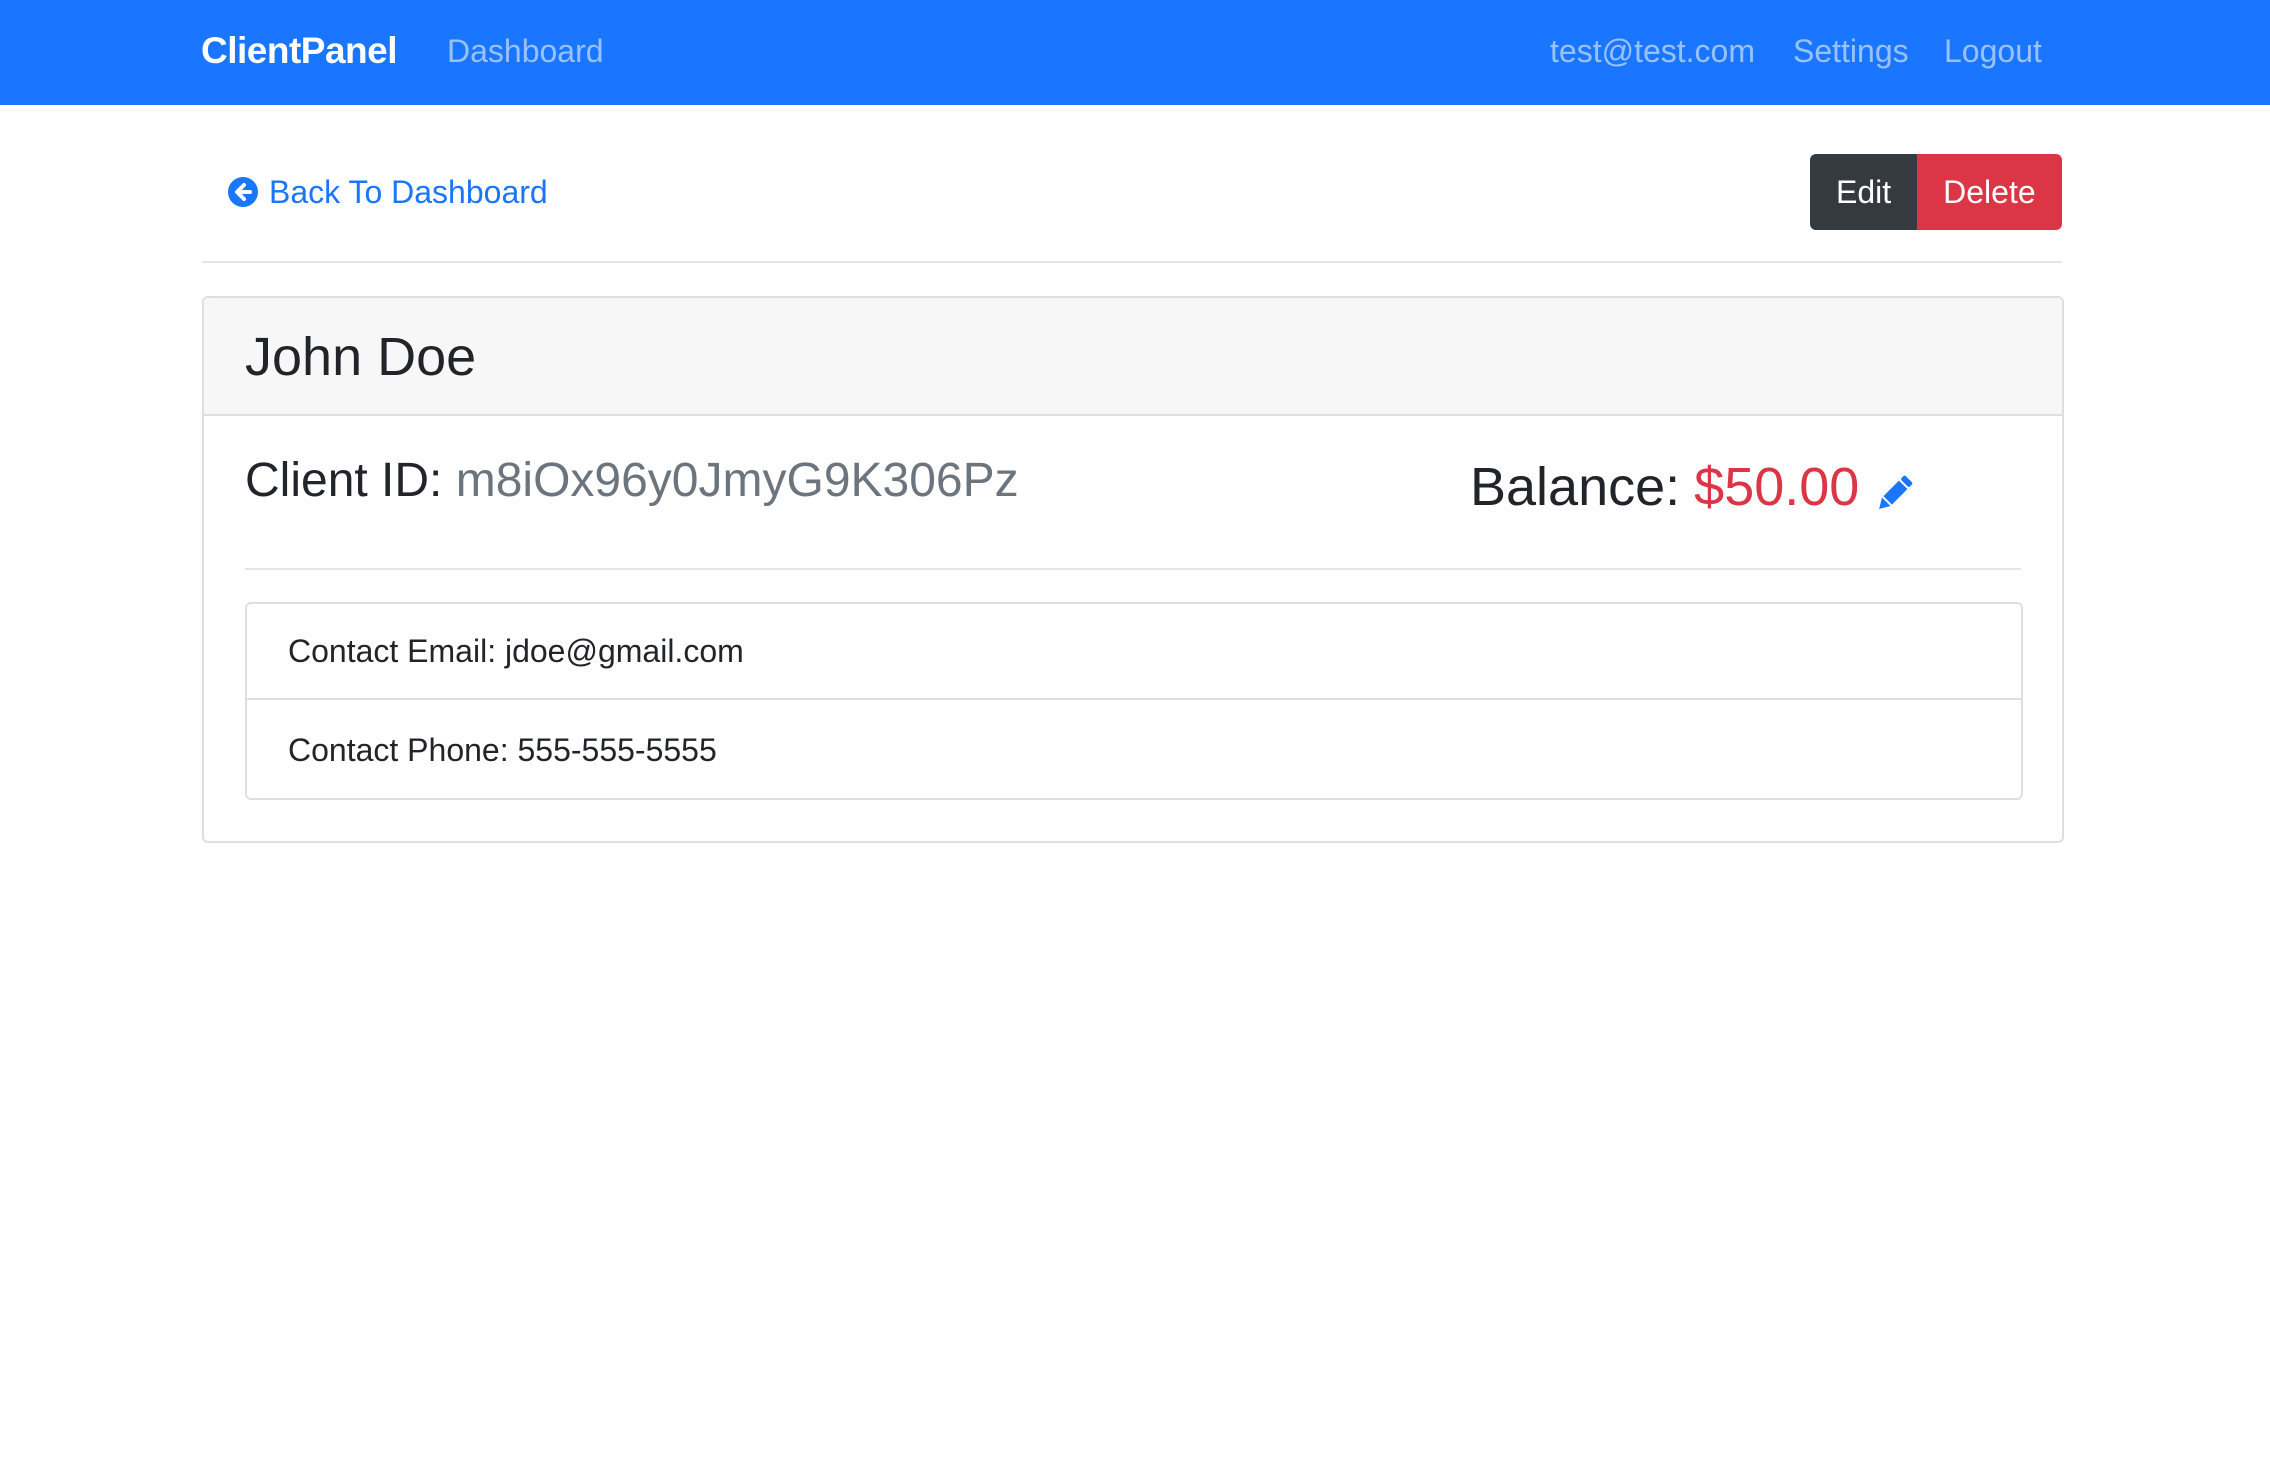  Describe the element at coordinates (1894, 487) in the screenshot. I see `pencil-icon` at that location.